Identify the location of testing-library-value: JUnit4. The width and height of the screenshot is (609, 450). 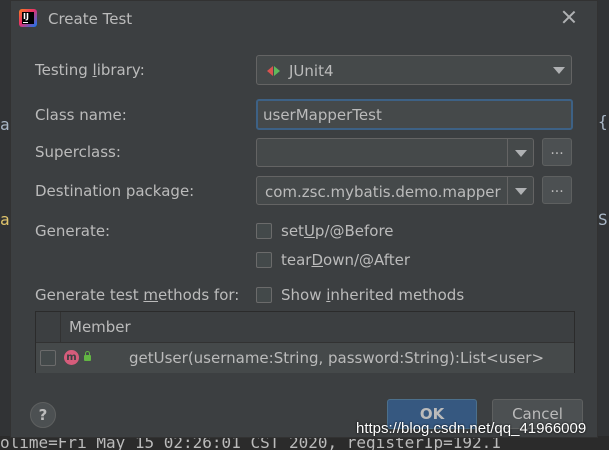
(311, 71).